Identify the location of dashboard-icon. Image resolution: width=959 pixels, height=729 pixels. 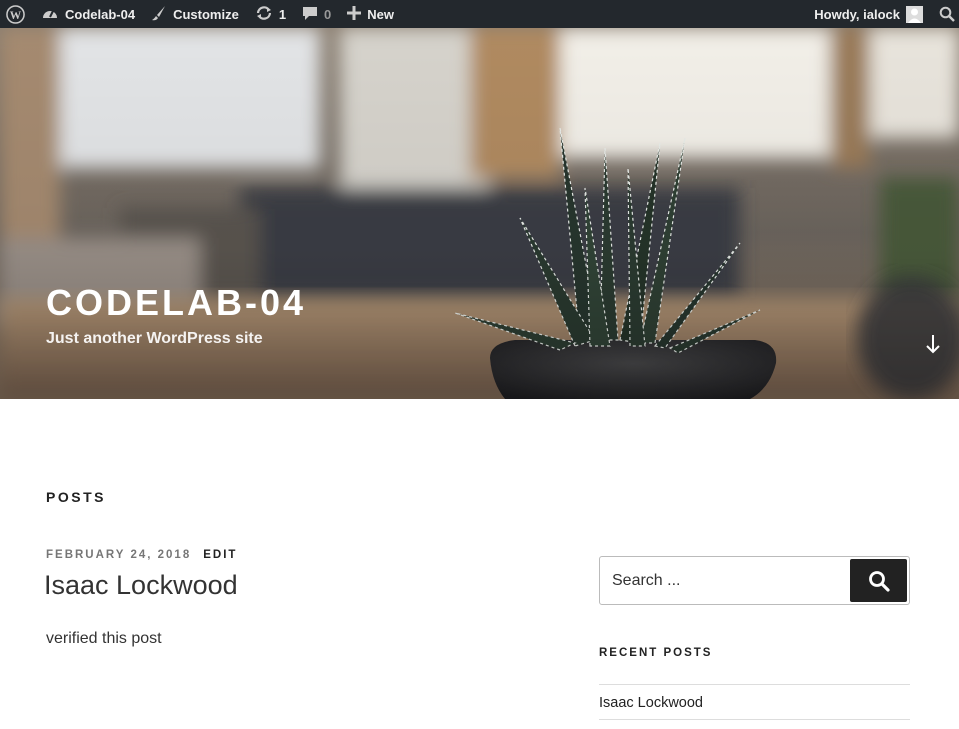
(50, 14).